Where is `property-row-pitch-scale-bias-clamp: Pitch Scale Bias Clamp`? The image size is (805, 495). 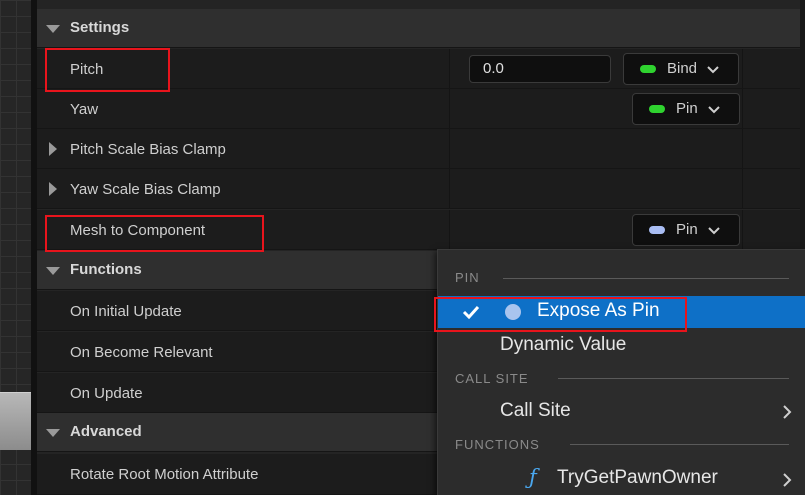
property-row-pitch-scale-bias-clamp: Pitch Scale Bias Clamp is located at coordinates (418, 149).